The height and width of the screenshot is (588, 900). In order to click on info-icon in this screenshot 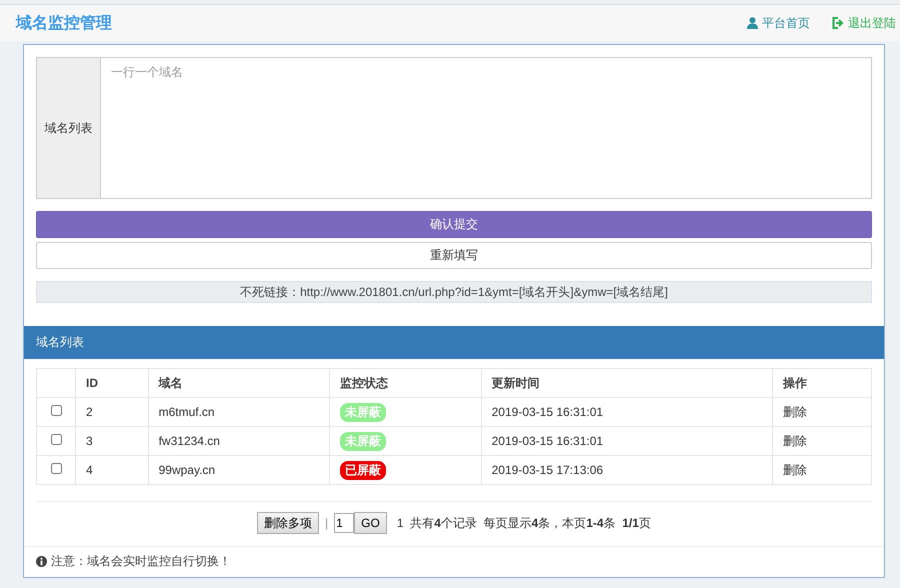, I will do `click(41, 561)`.